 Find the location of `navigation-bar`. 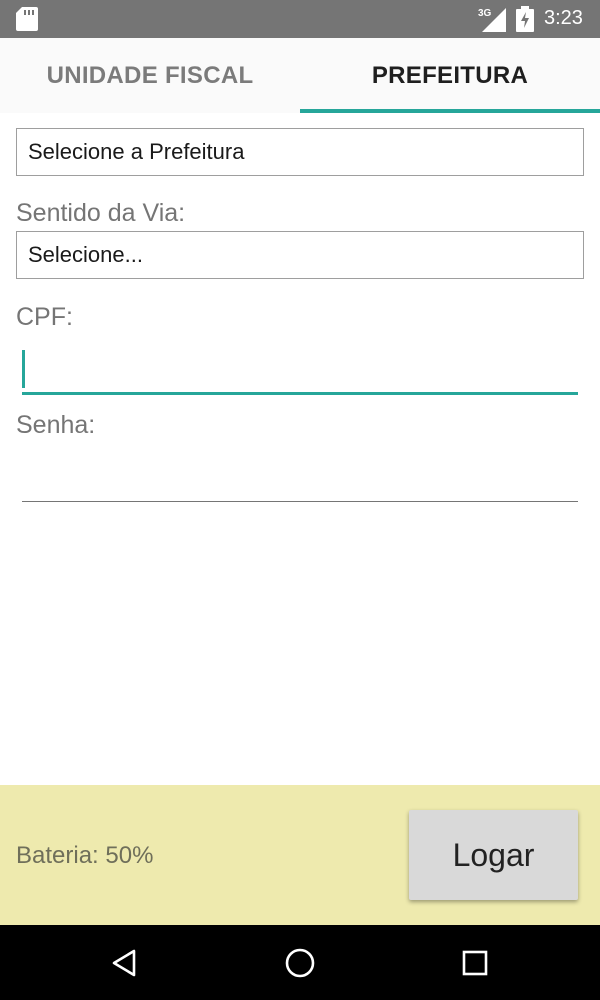

navigation-bar is located at coordinates (300, 962).